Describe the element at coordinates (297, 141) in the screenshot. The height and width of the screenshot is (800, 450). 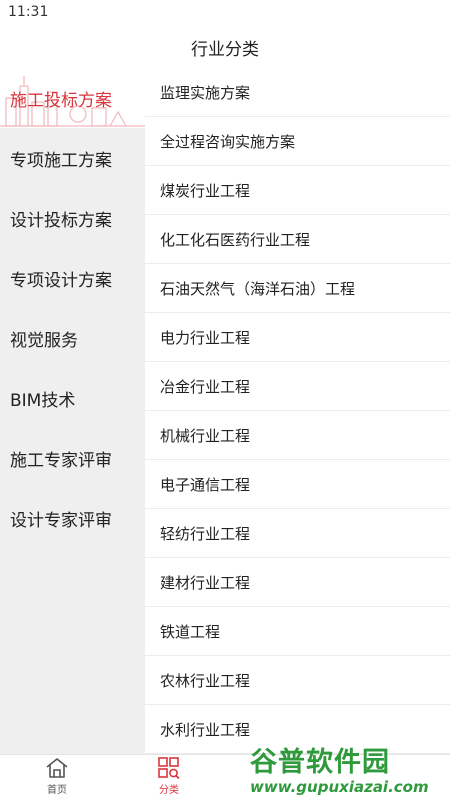
I see `list-item: 全过程咨询实施方案` at that location.